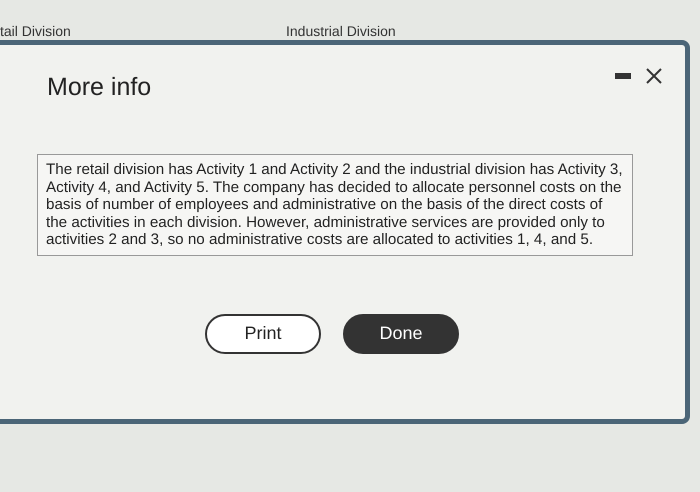 The image size is (700, 492). I want to click on print-button: Print, so click(263, 334).